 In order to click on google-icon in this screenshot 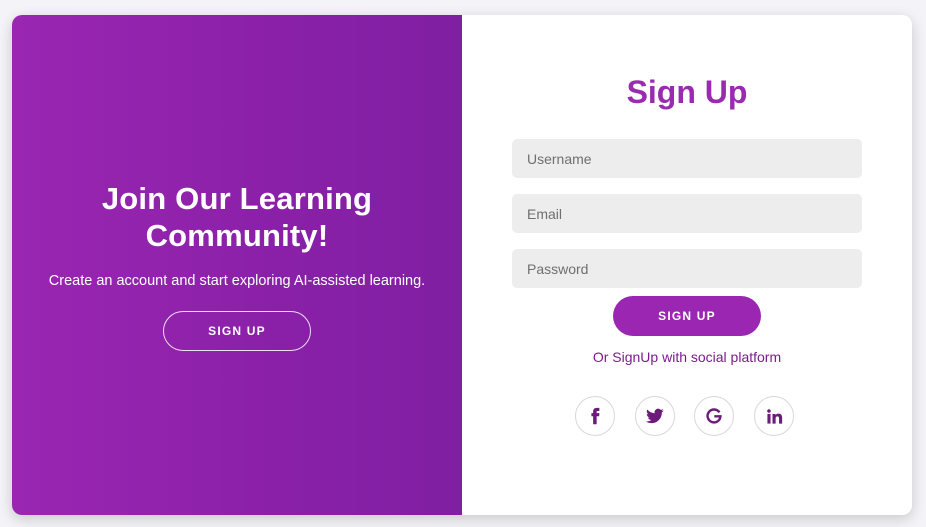, I will do `click(714, 416)`.